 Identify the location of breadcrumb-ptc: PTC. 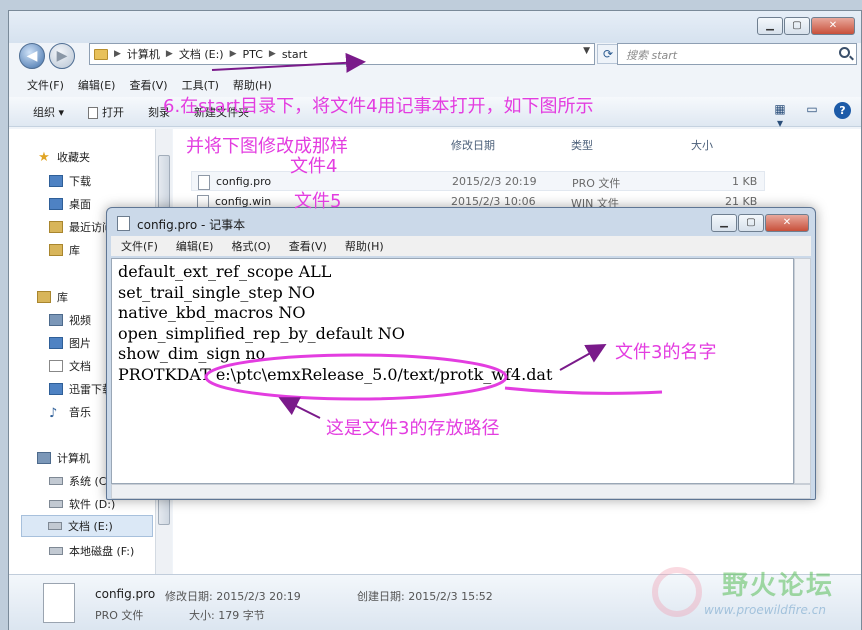
(253, 54).